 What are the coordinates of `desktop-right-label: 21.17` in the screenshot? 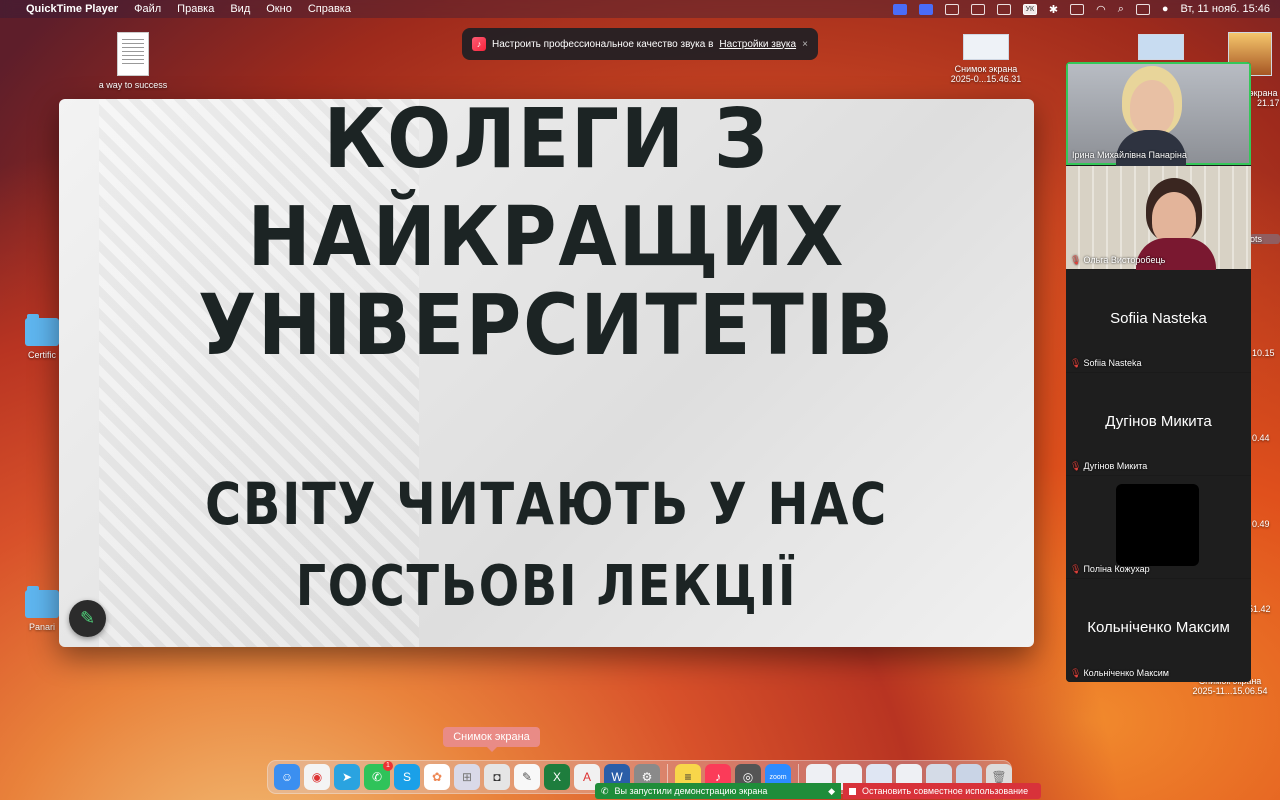 It's located at (1268, 103).